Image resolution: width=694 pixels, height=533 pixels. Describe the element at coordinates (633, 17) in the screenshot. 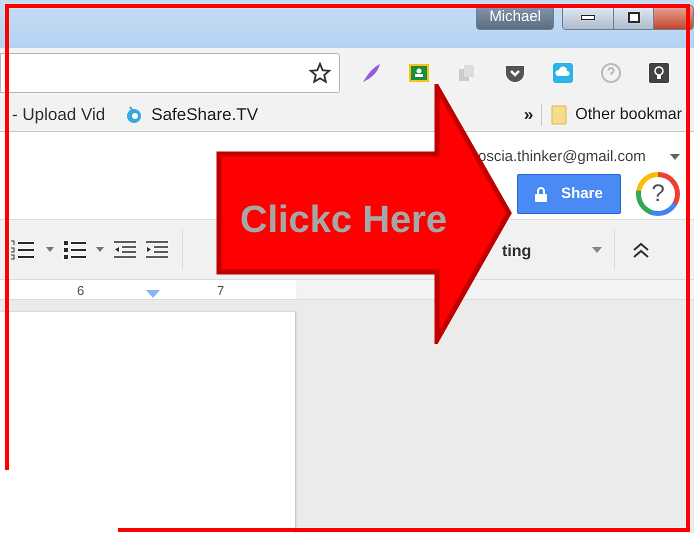

I see `maximize-button` at that location.